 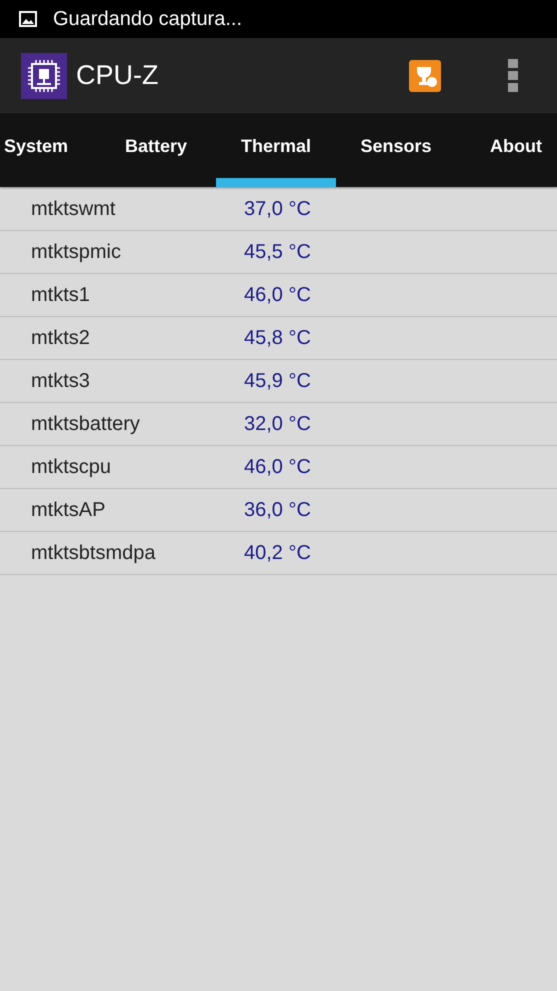 What do you see at coordinates (93, 553) in the screenshot?
I see `sensor-name: mtktsbtsmdpa` at bounding box center [93, 553].